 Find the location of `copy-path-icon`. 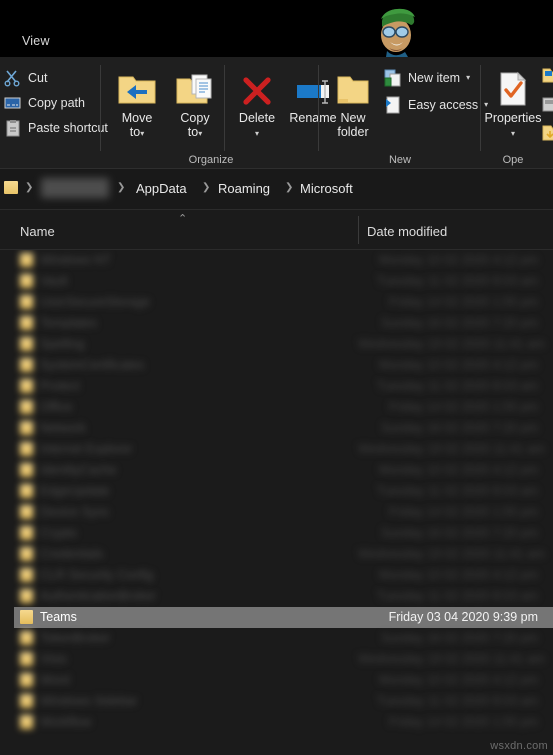

copy-path-icon is located at coordinates (13, 103).